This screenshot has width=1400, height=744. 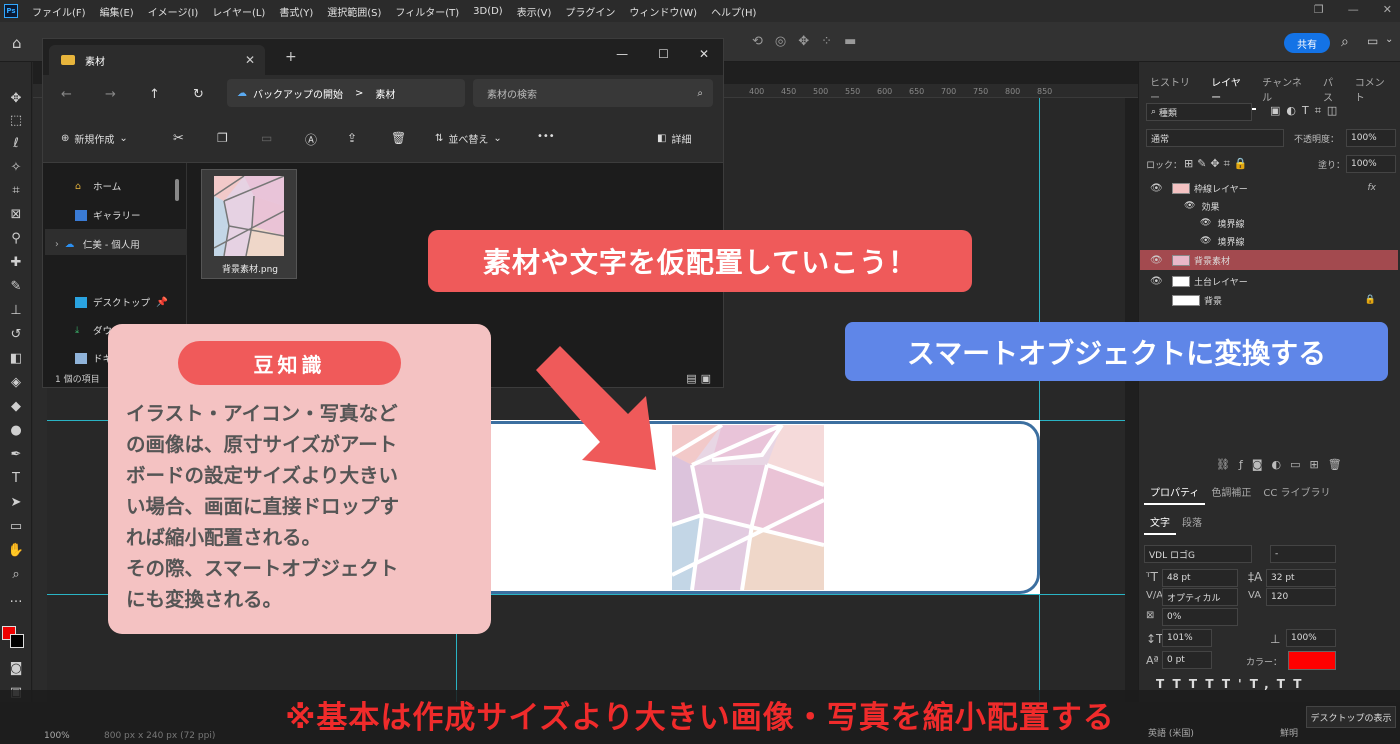 What do you see at coordinates (398, 138) in the screenshot?
I see `delete-icon: 🗑` at bounding box center [398, 138].